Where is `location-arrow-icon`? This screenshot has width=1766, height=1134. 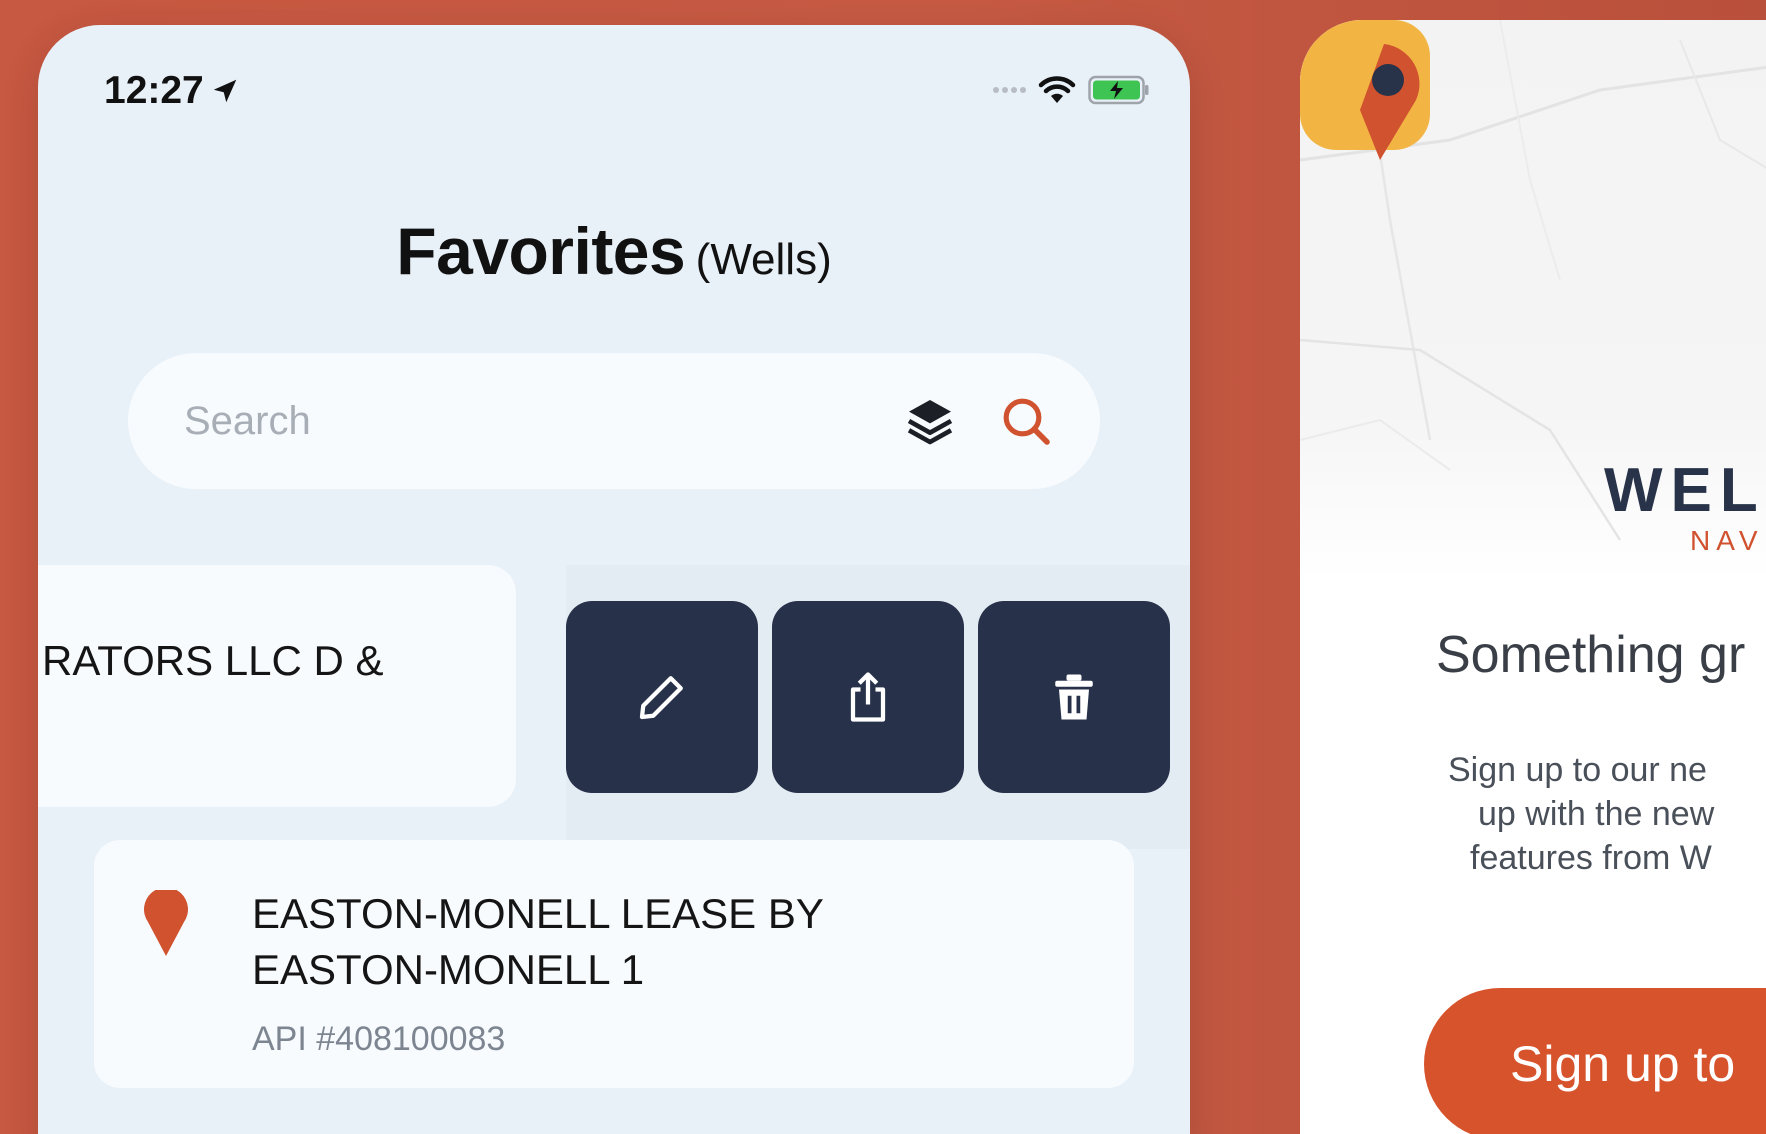
location-arrow-icon is located at coordinates (224, 91).